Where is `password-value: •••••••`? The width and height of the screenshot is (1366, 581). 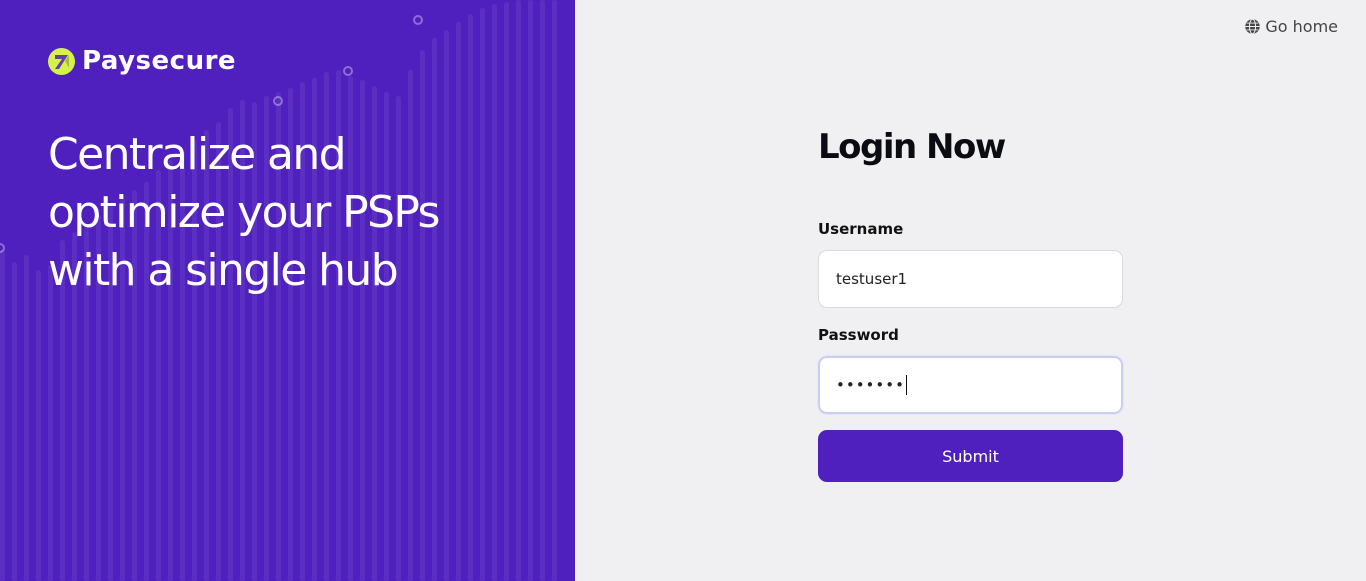
password-value: ••••••• is located at coordinates (870, 385).